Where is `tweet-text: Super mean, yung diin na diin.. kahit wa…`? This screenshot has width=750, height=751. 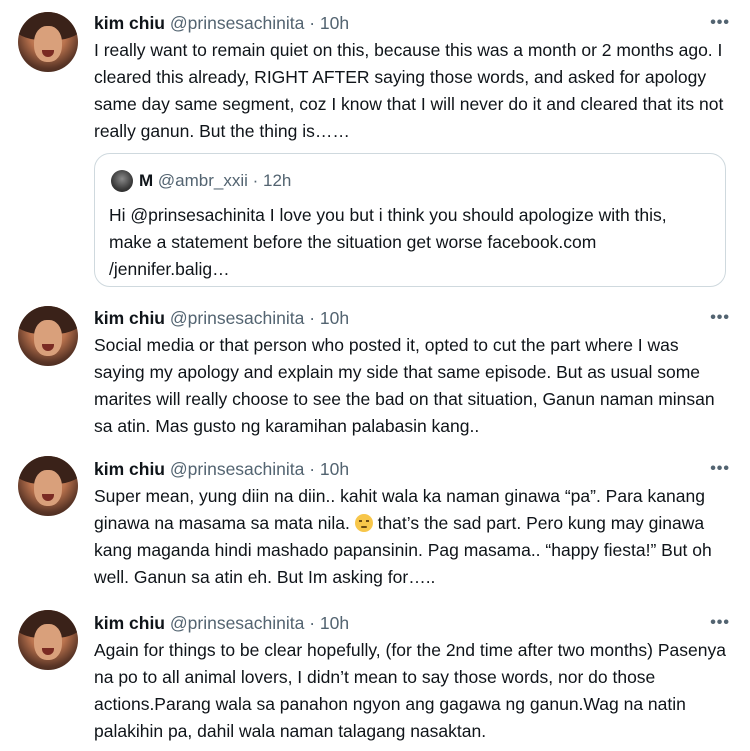
tweet-text: Super mean, yung diin na diin.. kahit wa… is located at coordinates (414, 537).